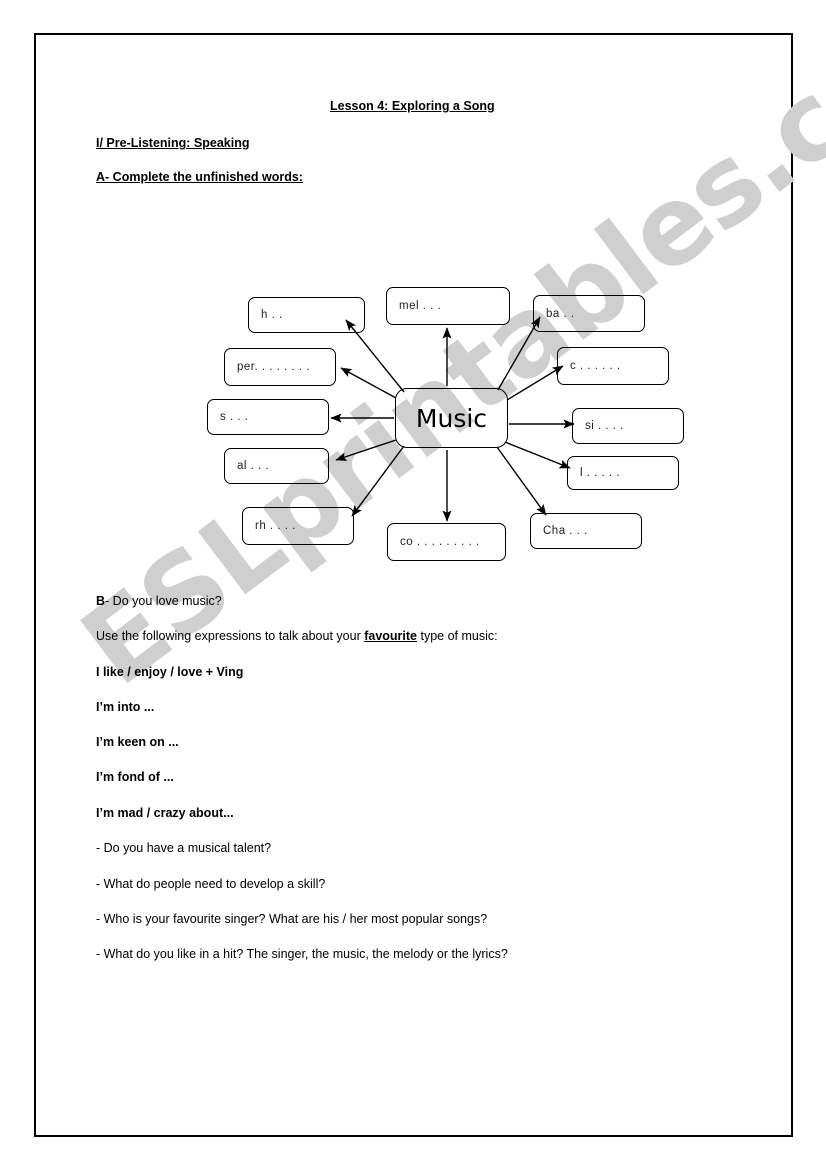 This screenshot has width=826, height=1169. I want to click on task-a-heading: A- Complete the unfinished words:, so click(199, 177).